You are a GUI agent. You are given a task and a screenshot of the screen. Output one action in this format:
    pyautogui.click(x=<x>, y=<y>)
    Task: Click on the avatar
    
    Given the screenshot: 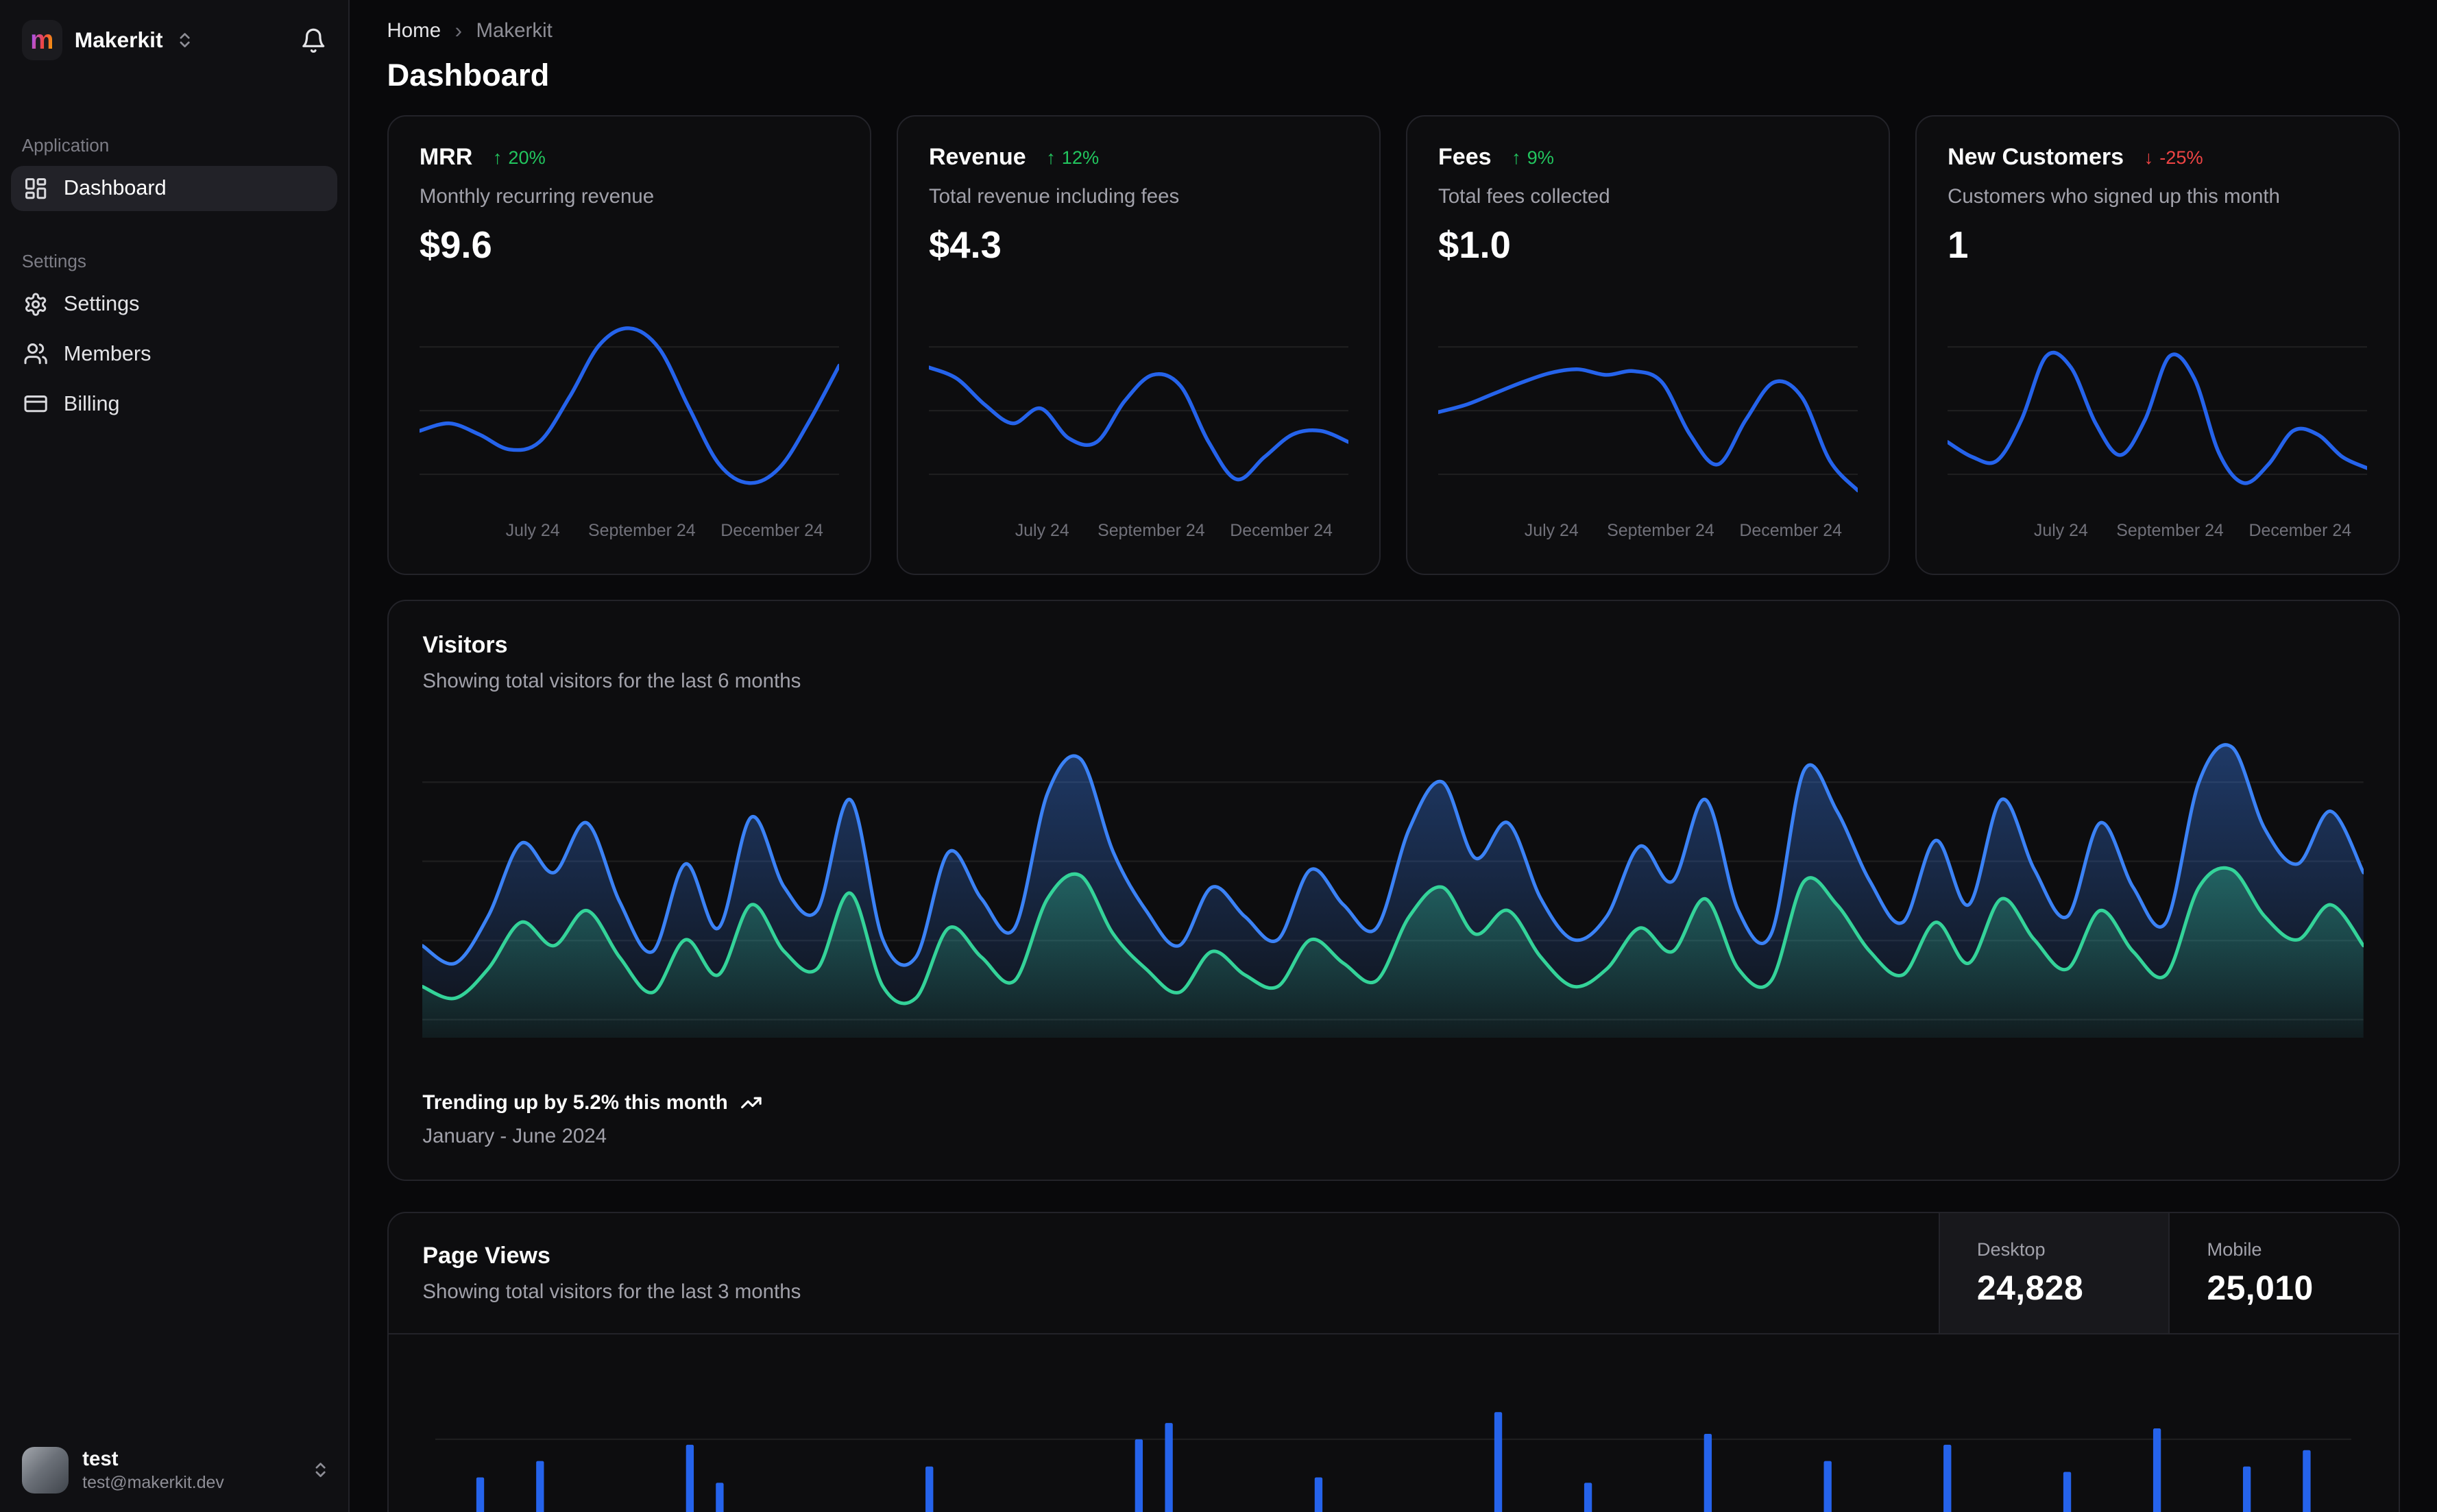 What is the action you would take?
    pyautogui.click(x=45, y=1470)
    